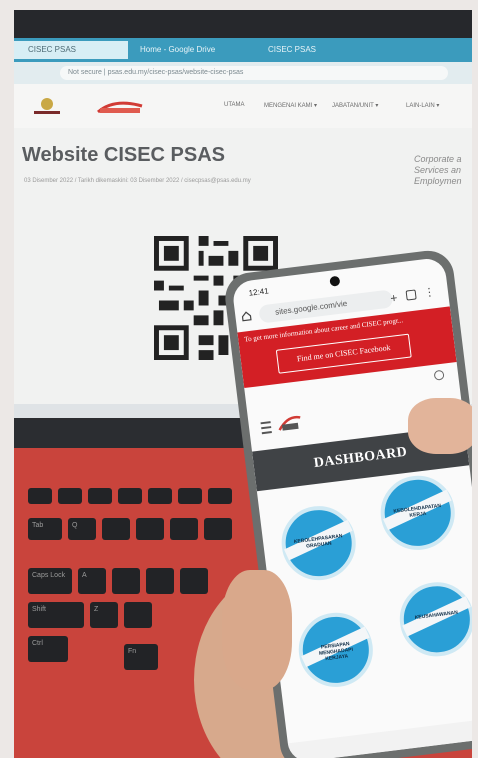 This screenshot has width=478, height=758. Describe the element at coordinates (85, 72) in the screenshot. I see `url-prefix: Not secure` at that location.